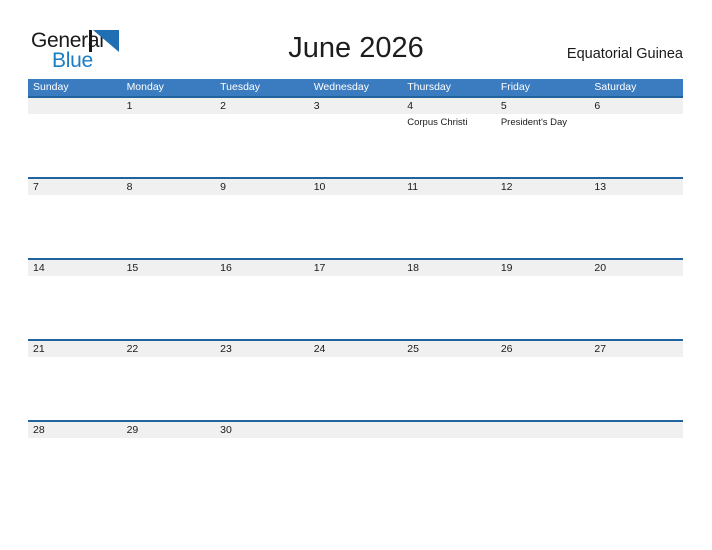 The width and height of the screenshot is (712, 550). Describe the element at coordinates (75, 299) in the screenshot. I see `day-cell-14: 14` at that location.